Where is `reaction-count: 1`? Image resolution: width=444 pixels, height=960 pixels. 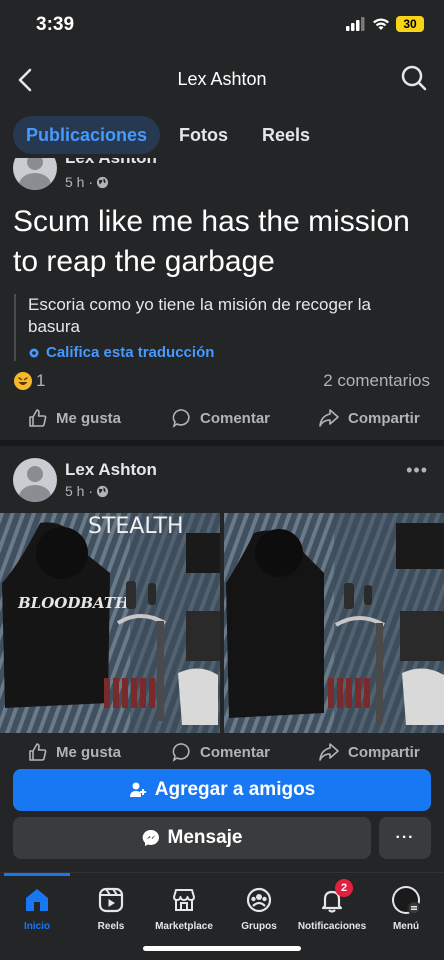
reaction-count: 1 is located at coordinates (41, 380).